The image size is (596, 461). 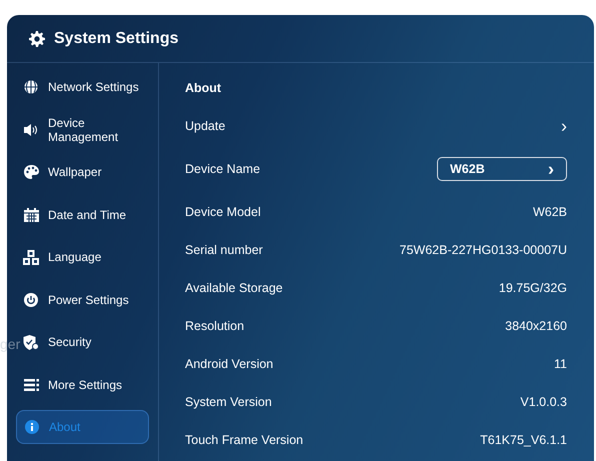 I want to click on sidebar-item: Wallpaper, so click(x=85, y=172).